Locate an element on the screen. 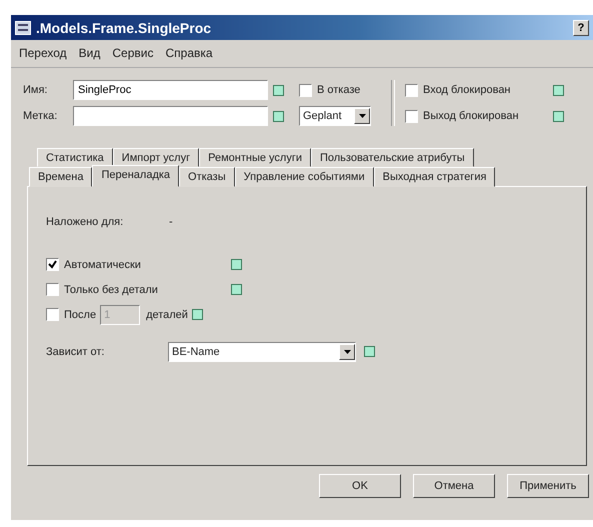 The image size is (593, 527). tab: Выходная стратегия is located at coordinates (435, 177).